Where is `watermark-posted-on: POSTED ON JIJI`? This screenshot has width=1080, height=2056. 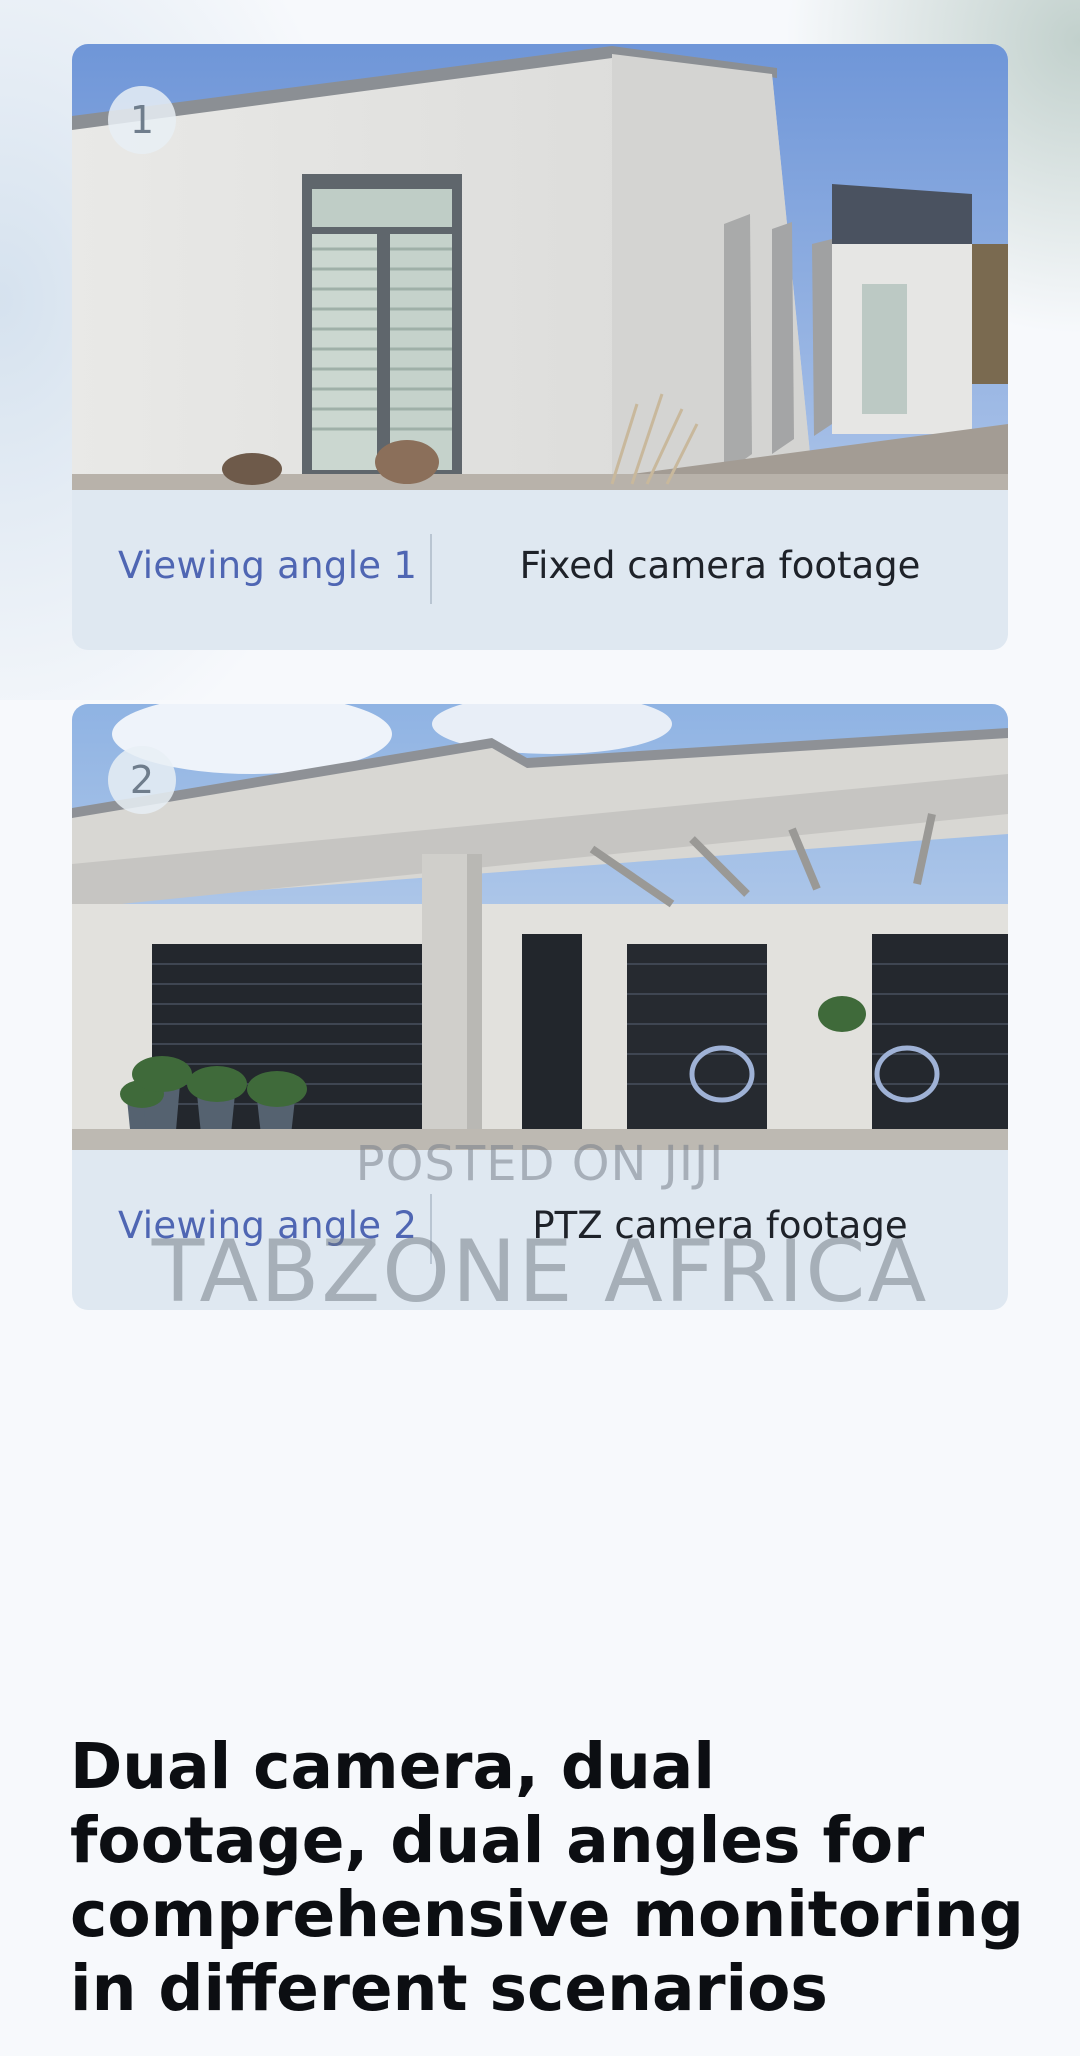 watermark-posted-on: POSTED ON JIJI is located at coordinates (540, 1164).